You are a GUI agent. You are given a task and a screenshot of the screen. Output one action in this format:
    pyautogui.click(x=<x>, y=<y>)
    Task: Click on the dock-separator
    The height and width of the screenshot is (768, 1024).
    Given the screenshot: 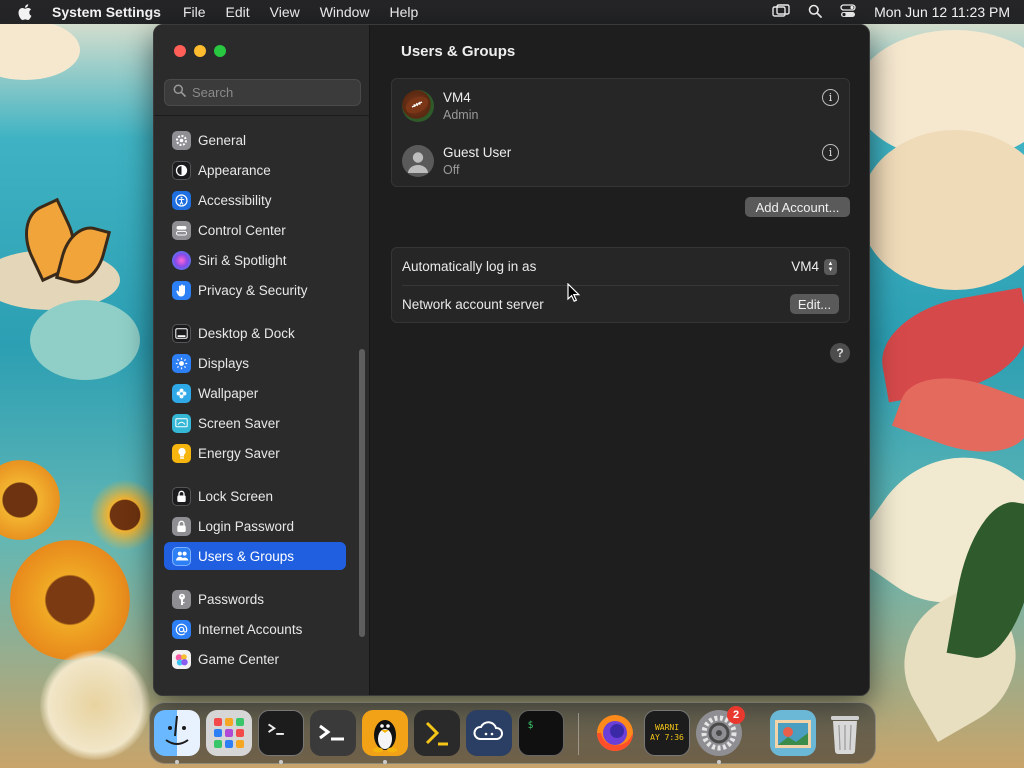 What is the action you would take?
    pyautogui.click(x=578, y=734)
    